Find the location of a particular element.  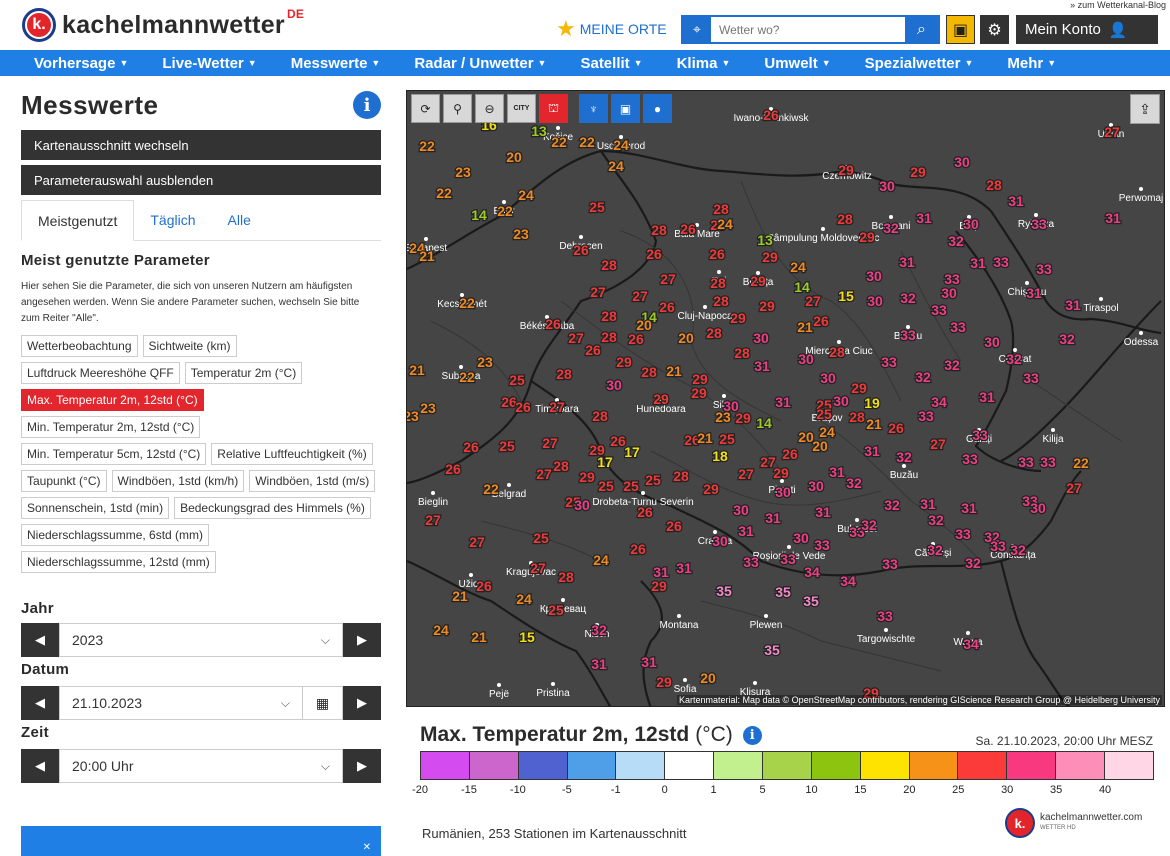

nav-item-1: Live-Wetter ▼ is located at coordinates (209, 63).